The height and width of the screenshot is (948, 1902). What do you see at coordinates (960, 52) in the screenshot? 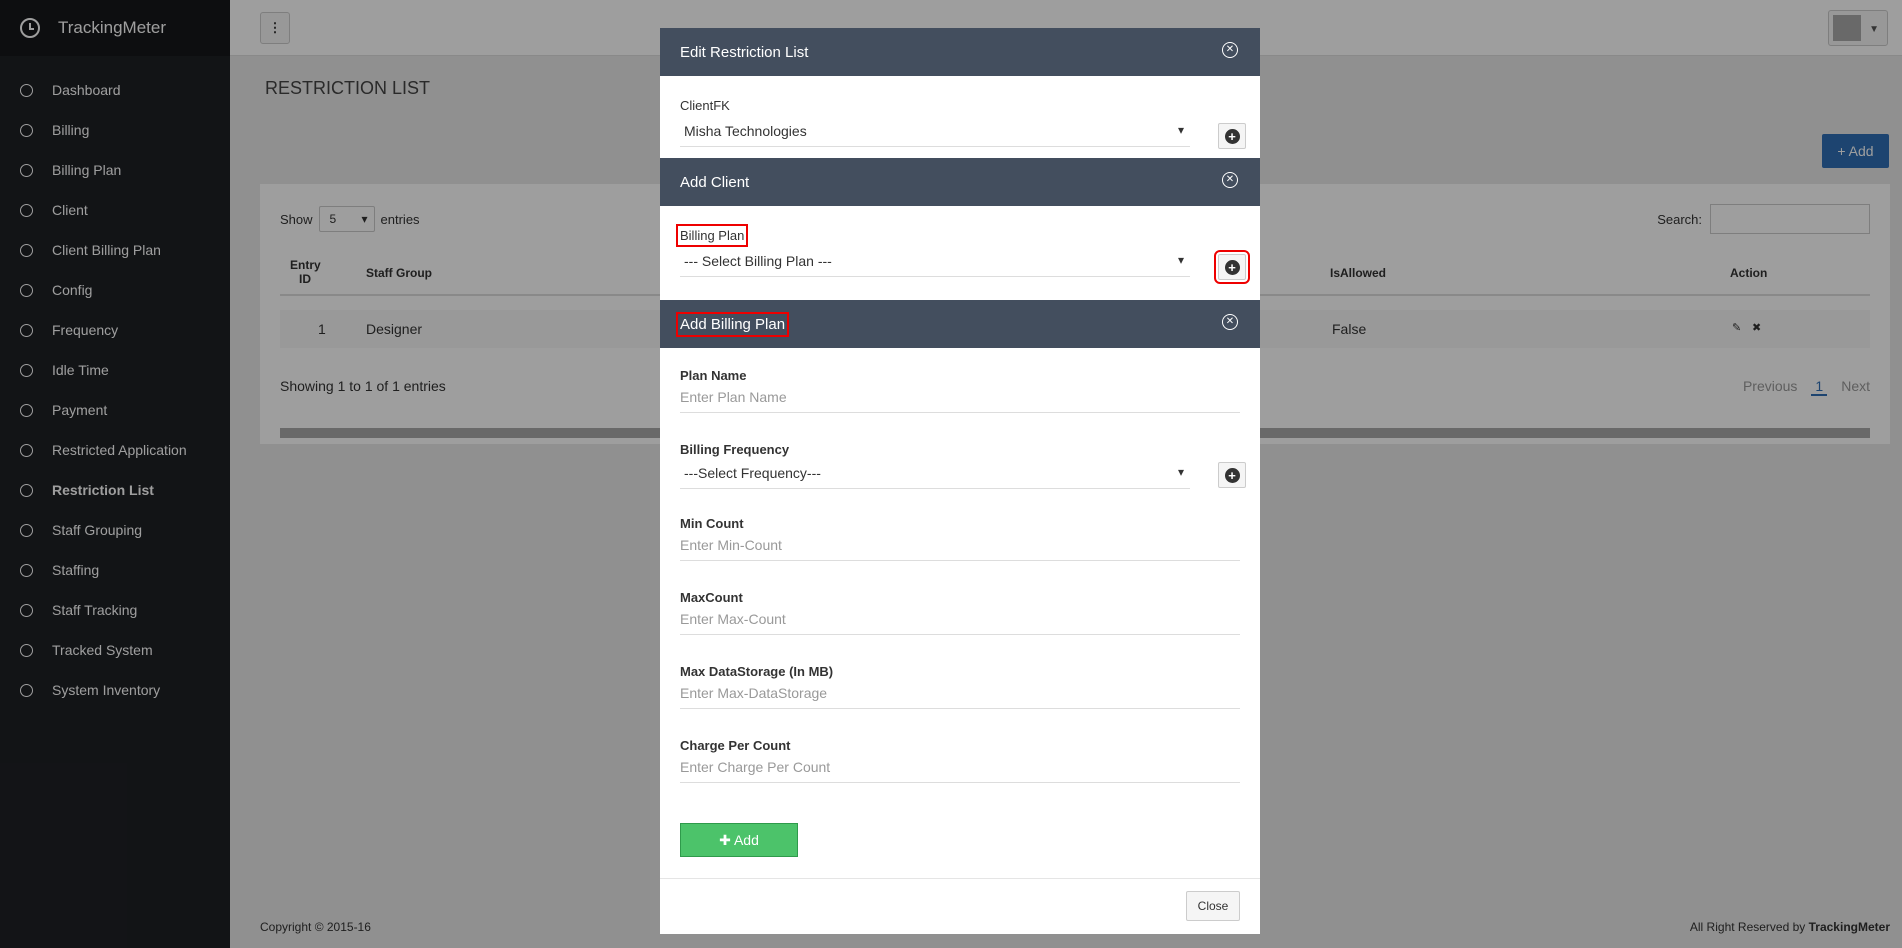
I see `modal-header: Edit Restriction List ✕` at bounding box center [960, 52].